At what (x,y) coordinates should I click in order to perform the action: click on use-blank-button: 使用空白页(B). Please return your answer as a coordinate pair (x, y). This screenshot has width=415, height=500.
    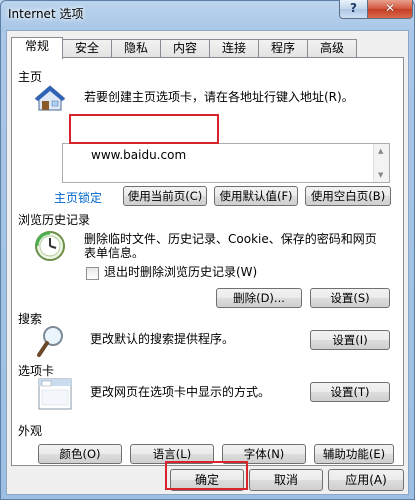
    Looking at the image, I should click on (348, 196).